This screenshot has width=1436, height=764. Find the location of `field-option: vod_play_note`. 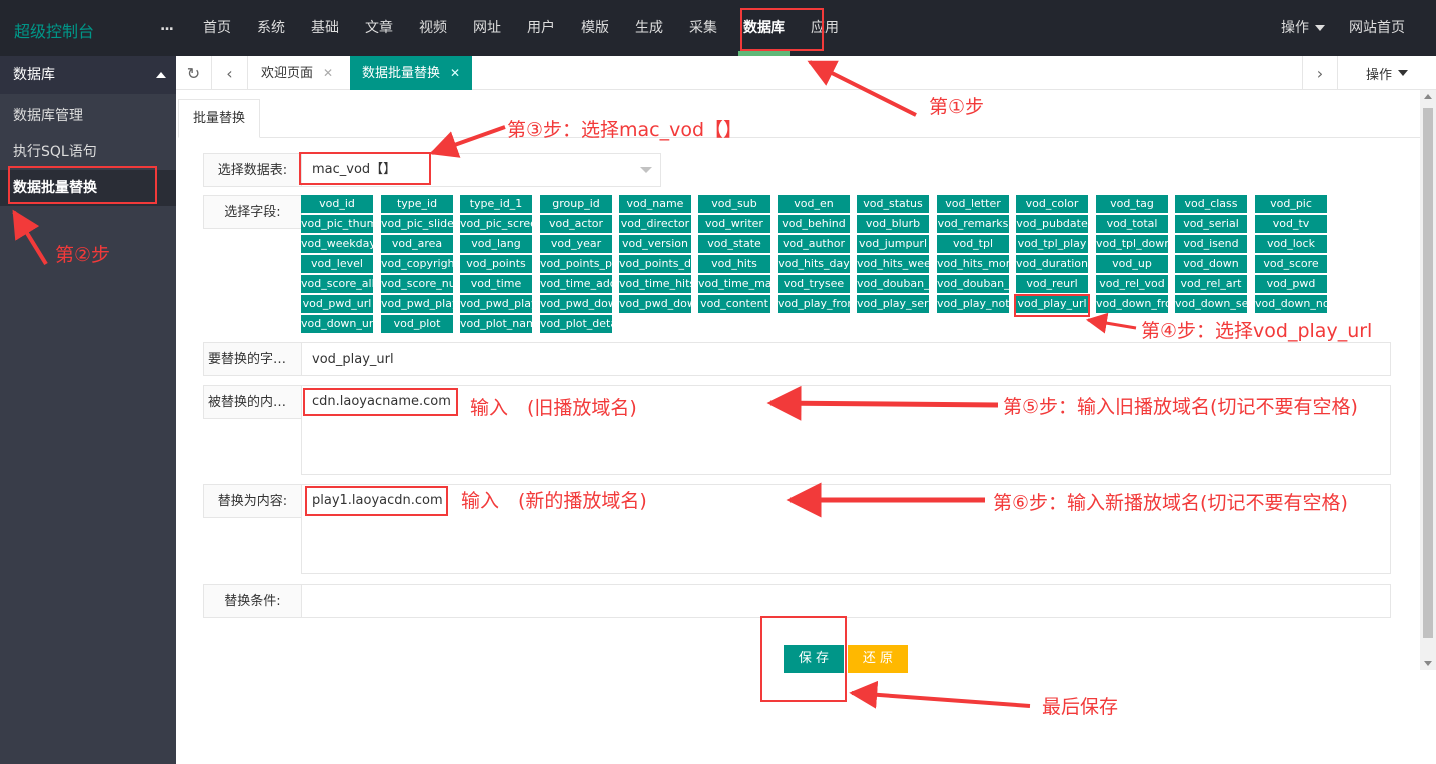

field-option: vod_play_note is located at coordinates (973, 304).